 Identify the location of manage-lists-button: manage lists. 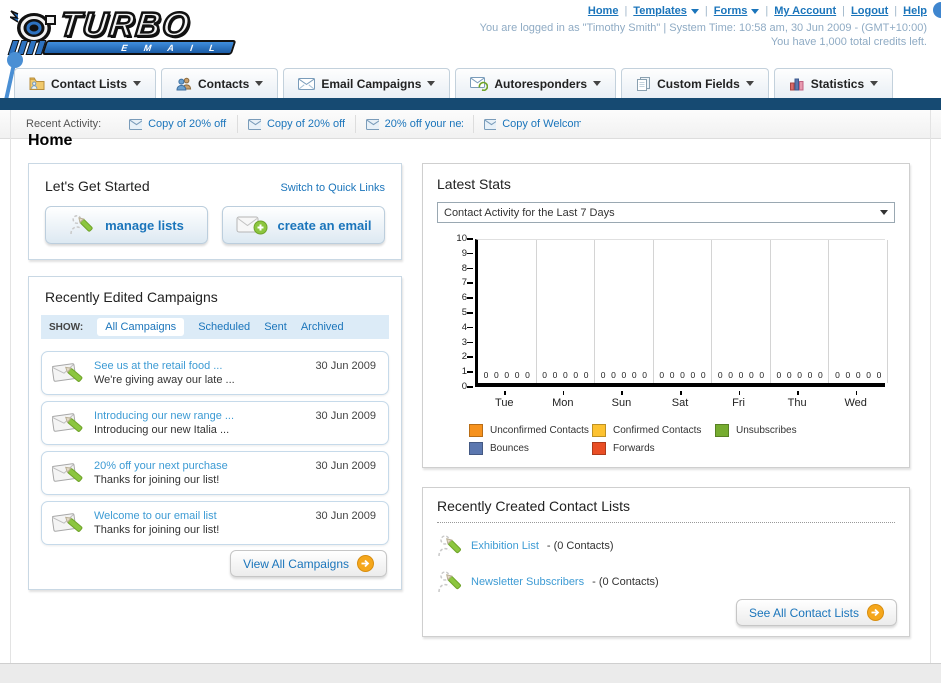
(126, 225).